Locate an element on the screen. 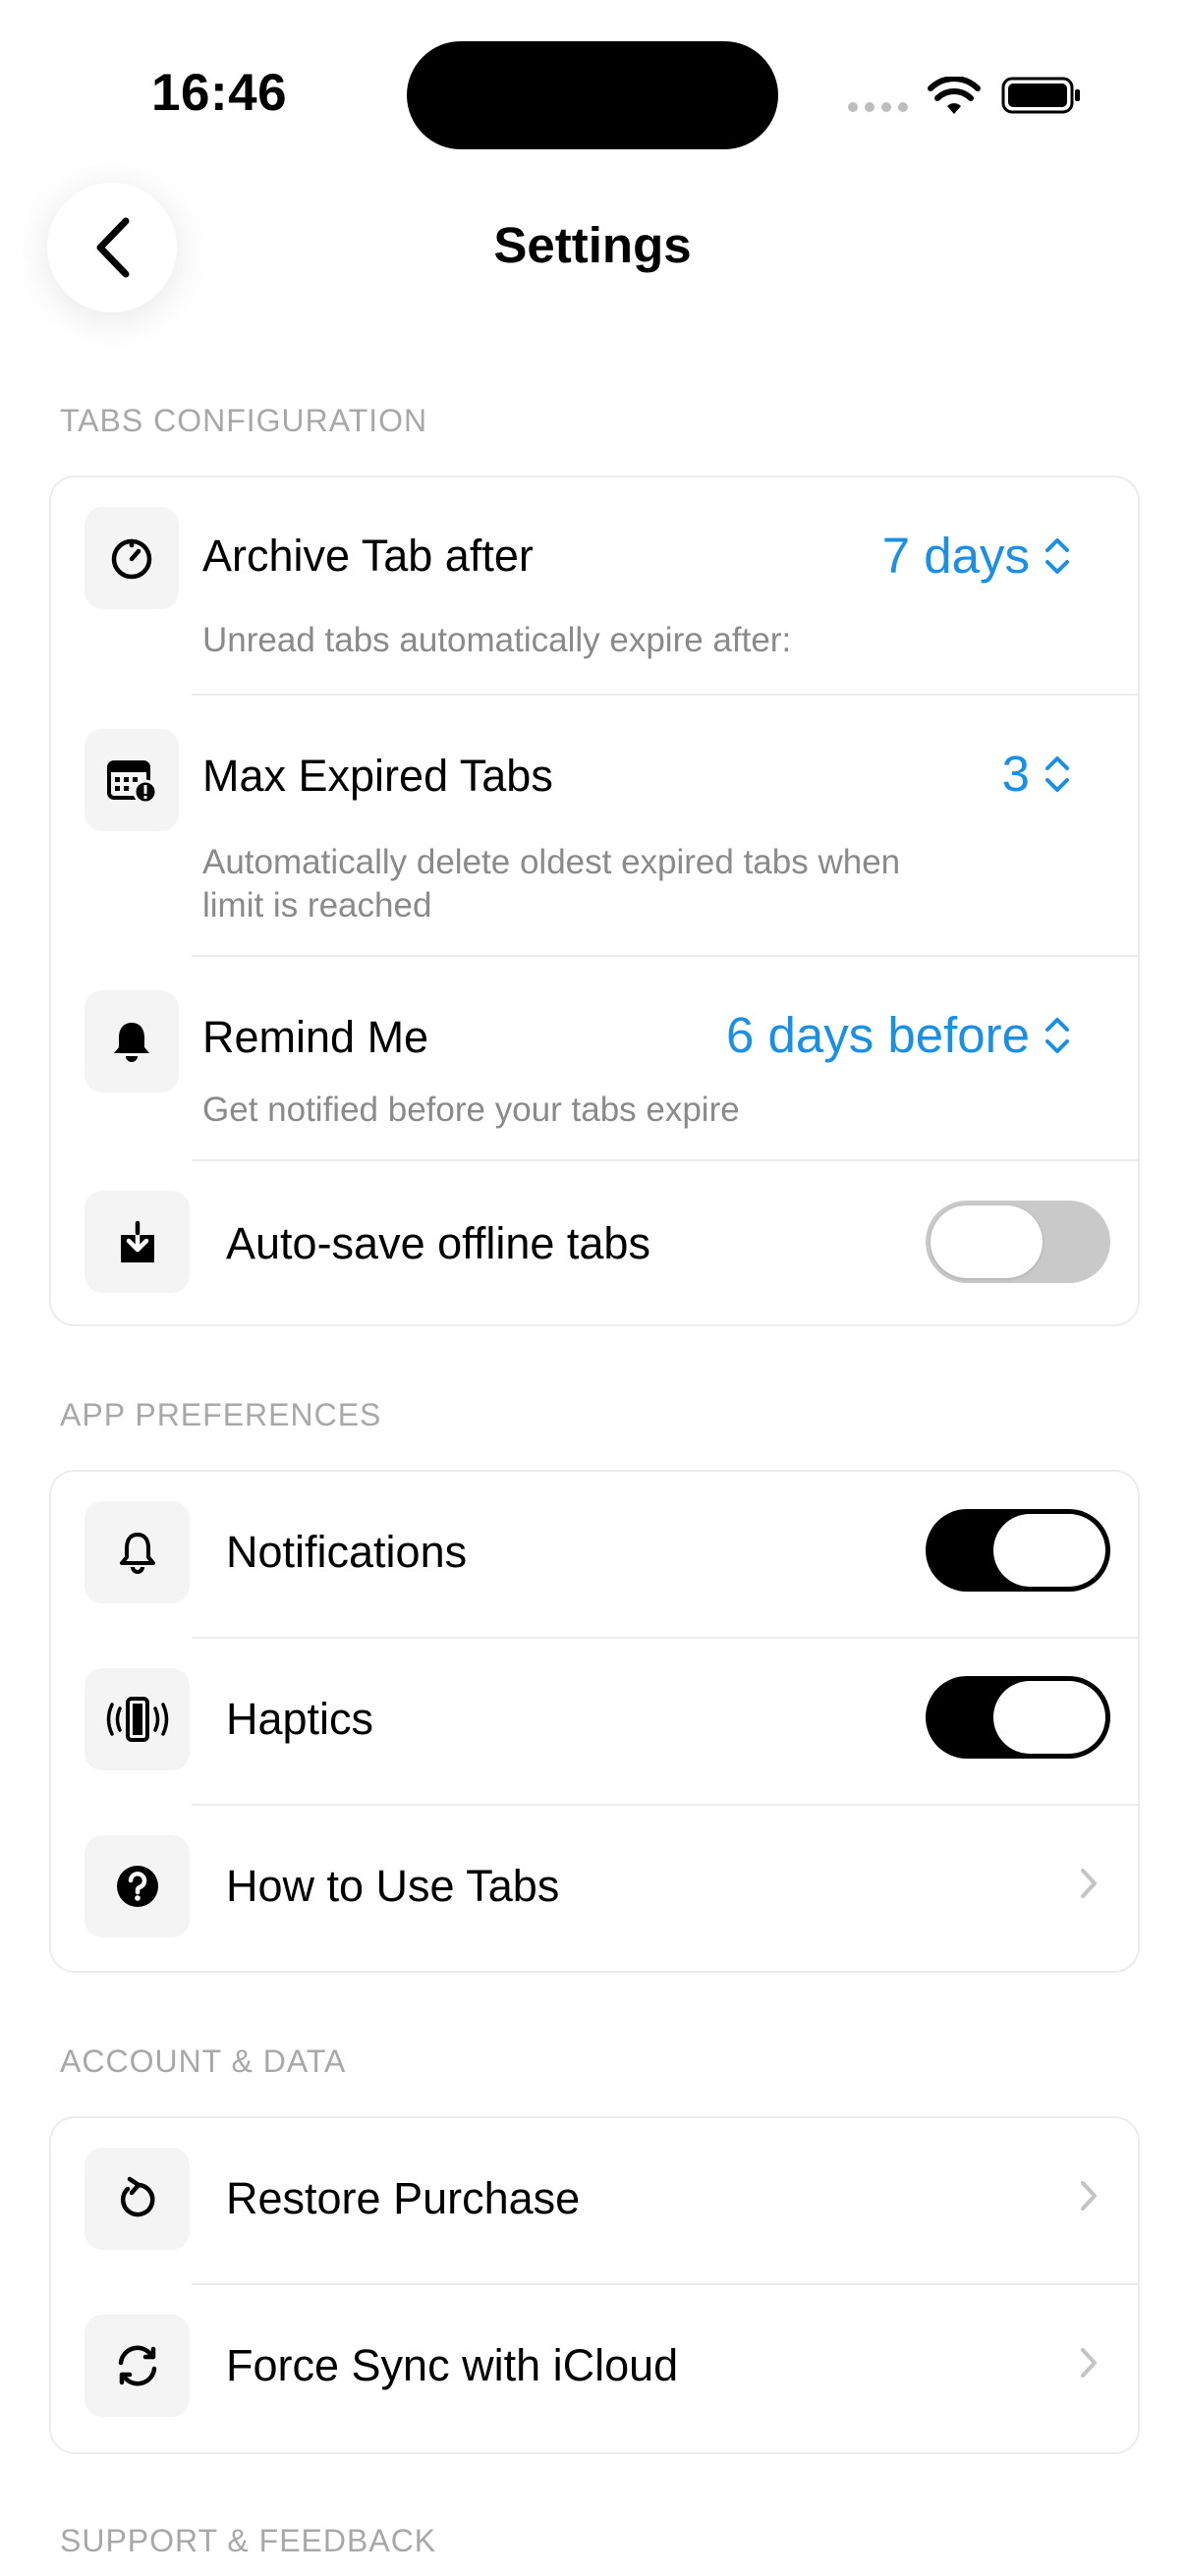  archive-tab-subtitle: Unread tabs automatically expire after: is located at coordinates (497, 640).